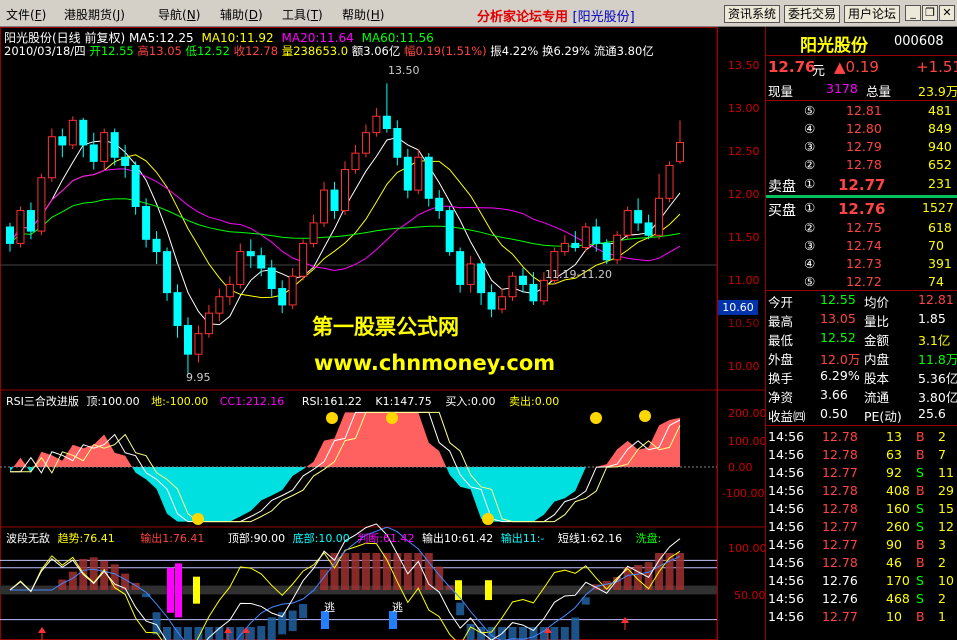 This screenshot has width=957, height=640. What do you see at coordinates (578, 274) in the screenshot?
I see `range-annotation: 11.19-11.20` at bounding box center [578, 274].